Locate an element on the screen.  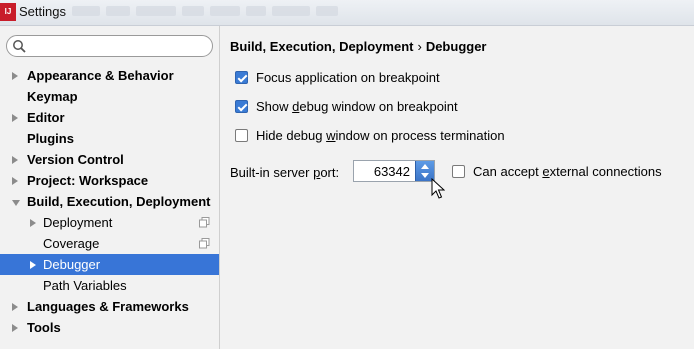
sidebar-item-project-workspace: Project: Workspace is located at coordinates (109, 180).